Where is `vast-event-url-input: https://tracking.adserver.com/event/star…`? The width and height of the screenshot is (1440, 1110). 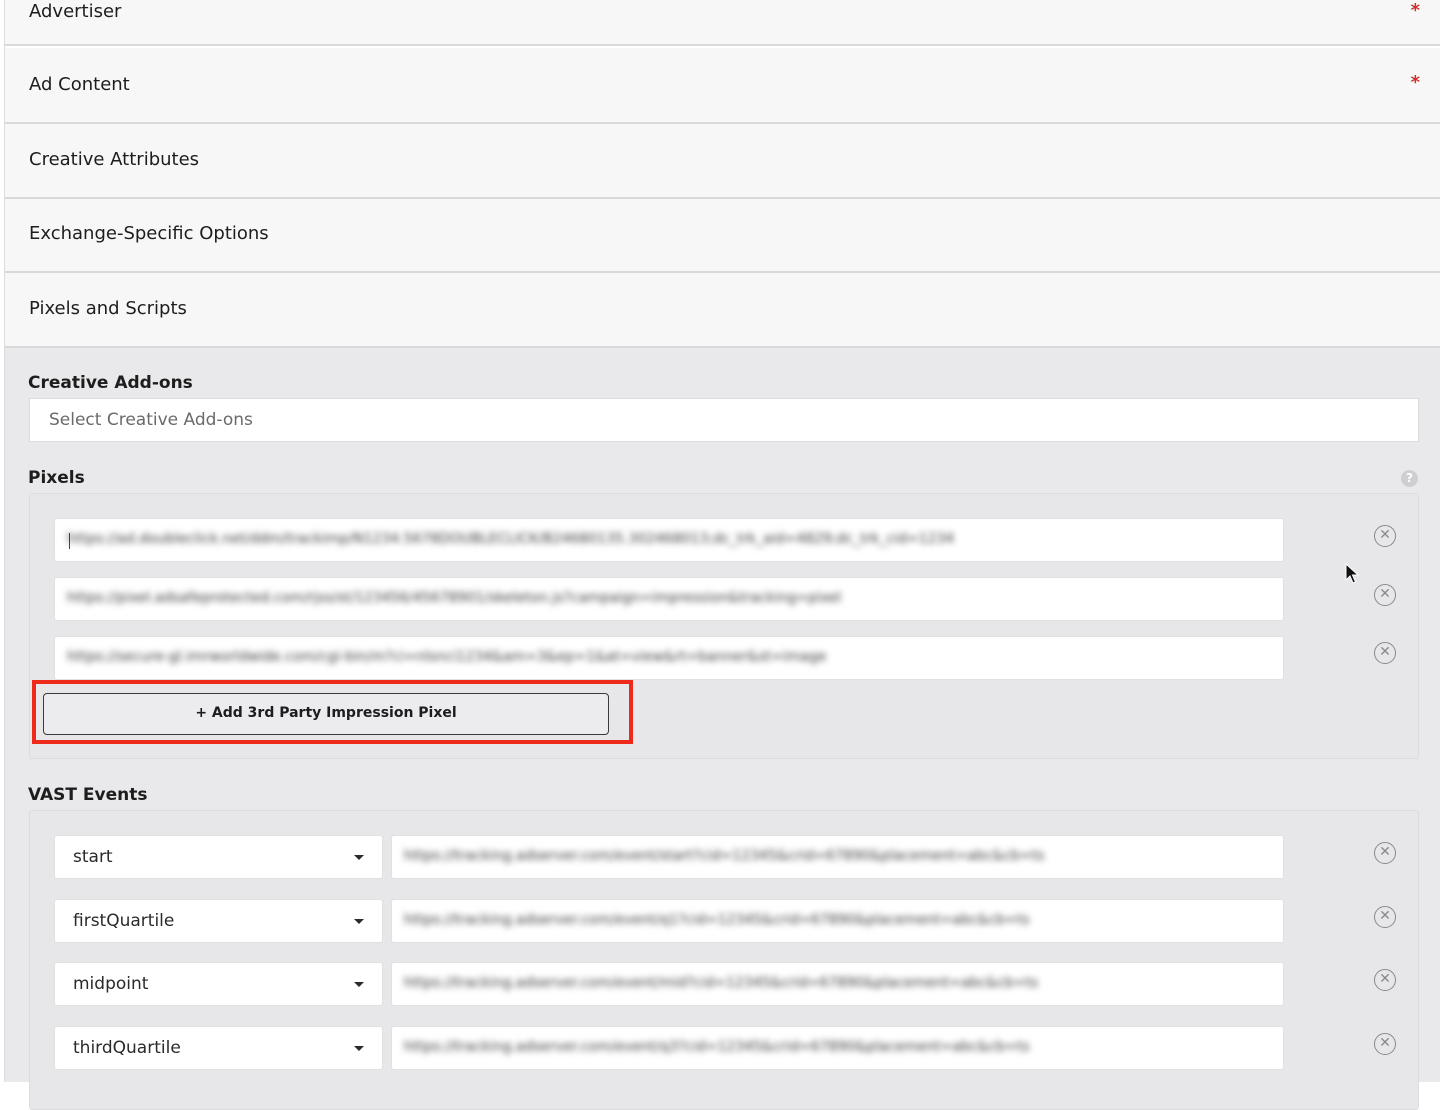
vast-event-url-input: https://tracking.adserver.com/event/star… is located at coordinates (837, 857).